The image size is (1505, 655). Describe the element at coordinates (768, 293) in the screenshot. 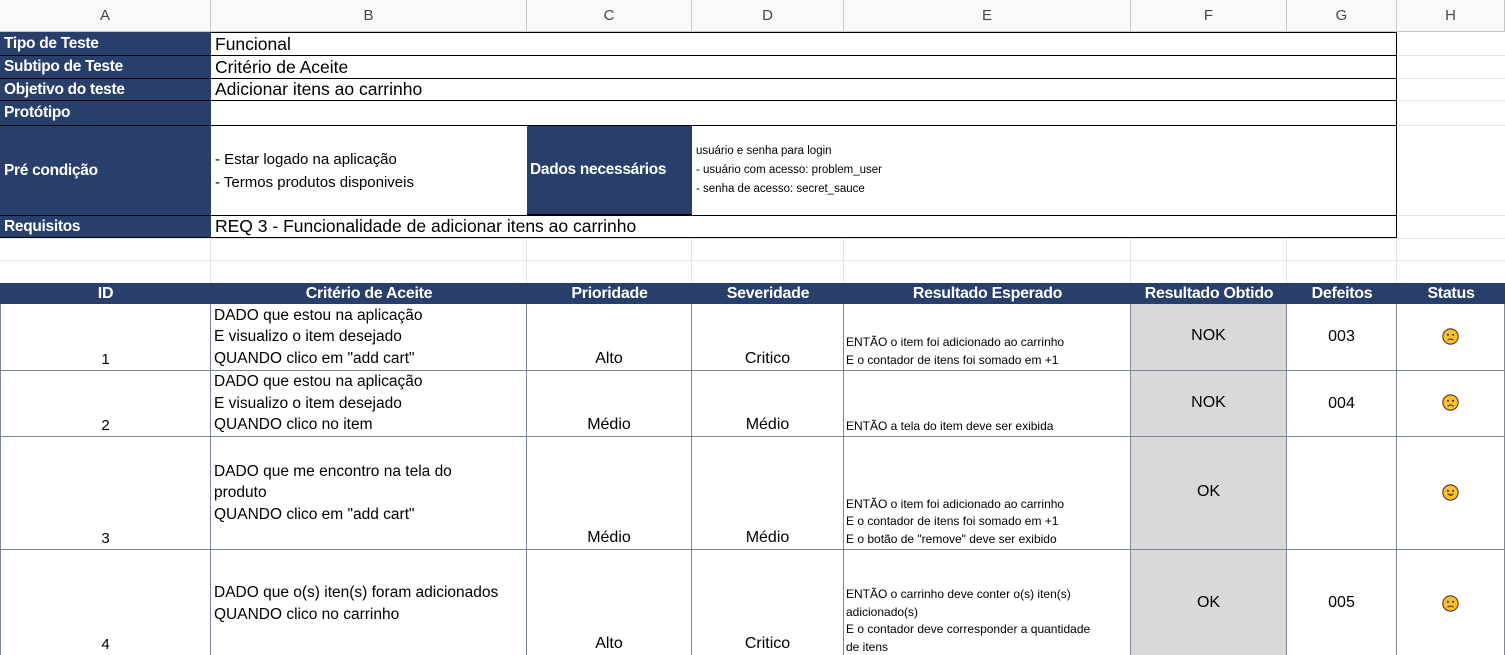

I see `header-severidade: Severidade` at that location.